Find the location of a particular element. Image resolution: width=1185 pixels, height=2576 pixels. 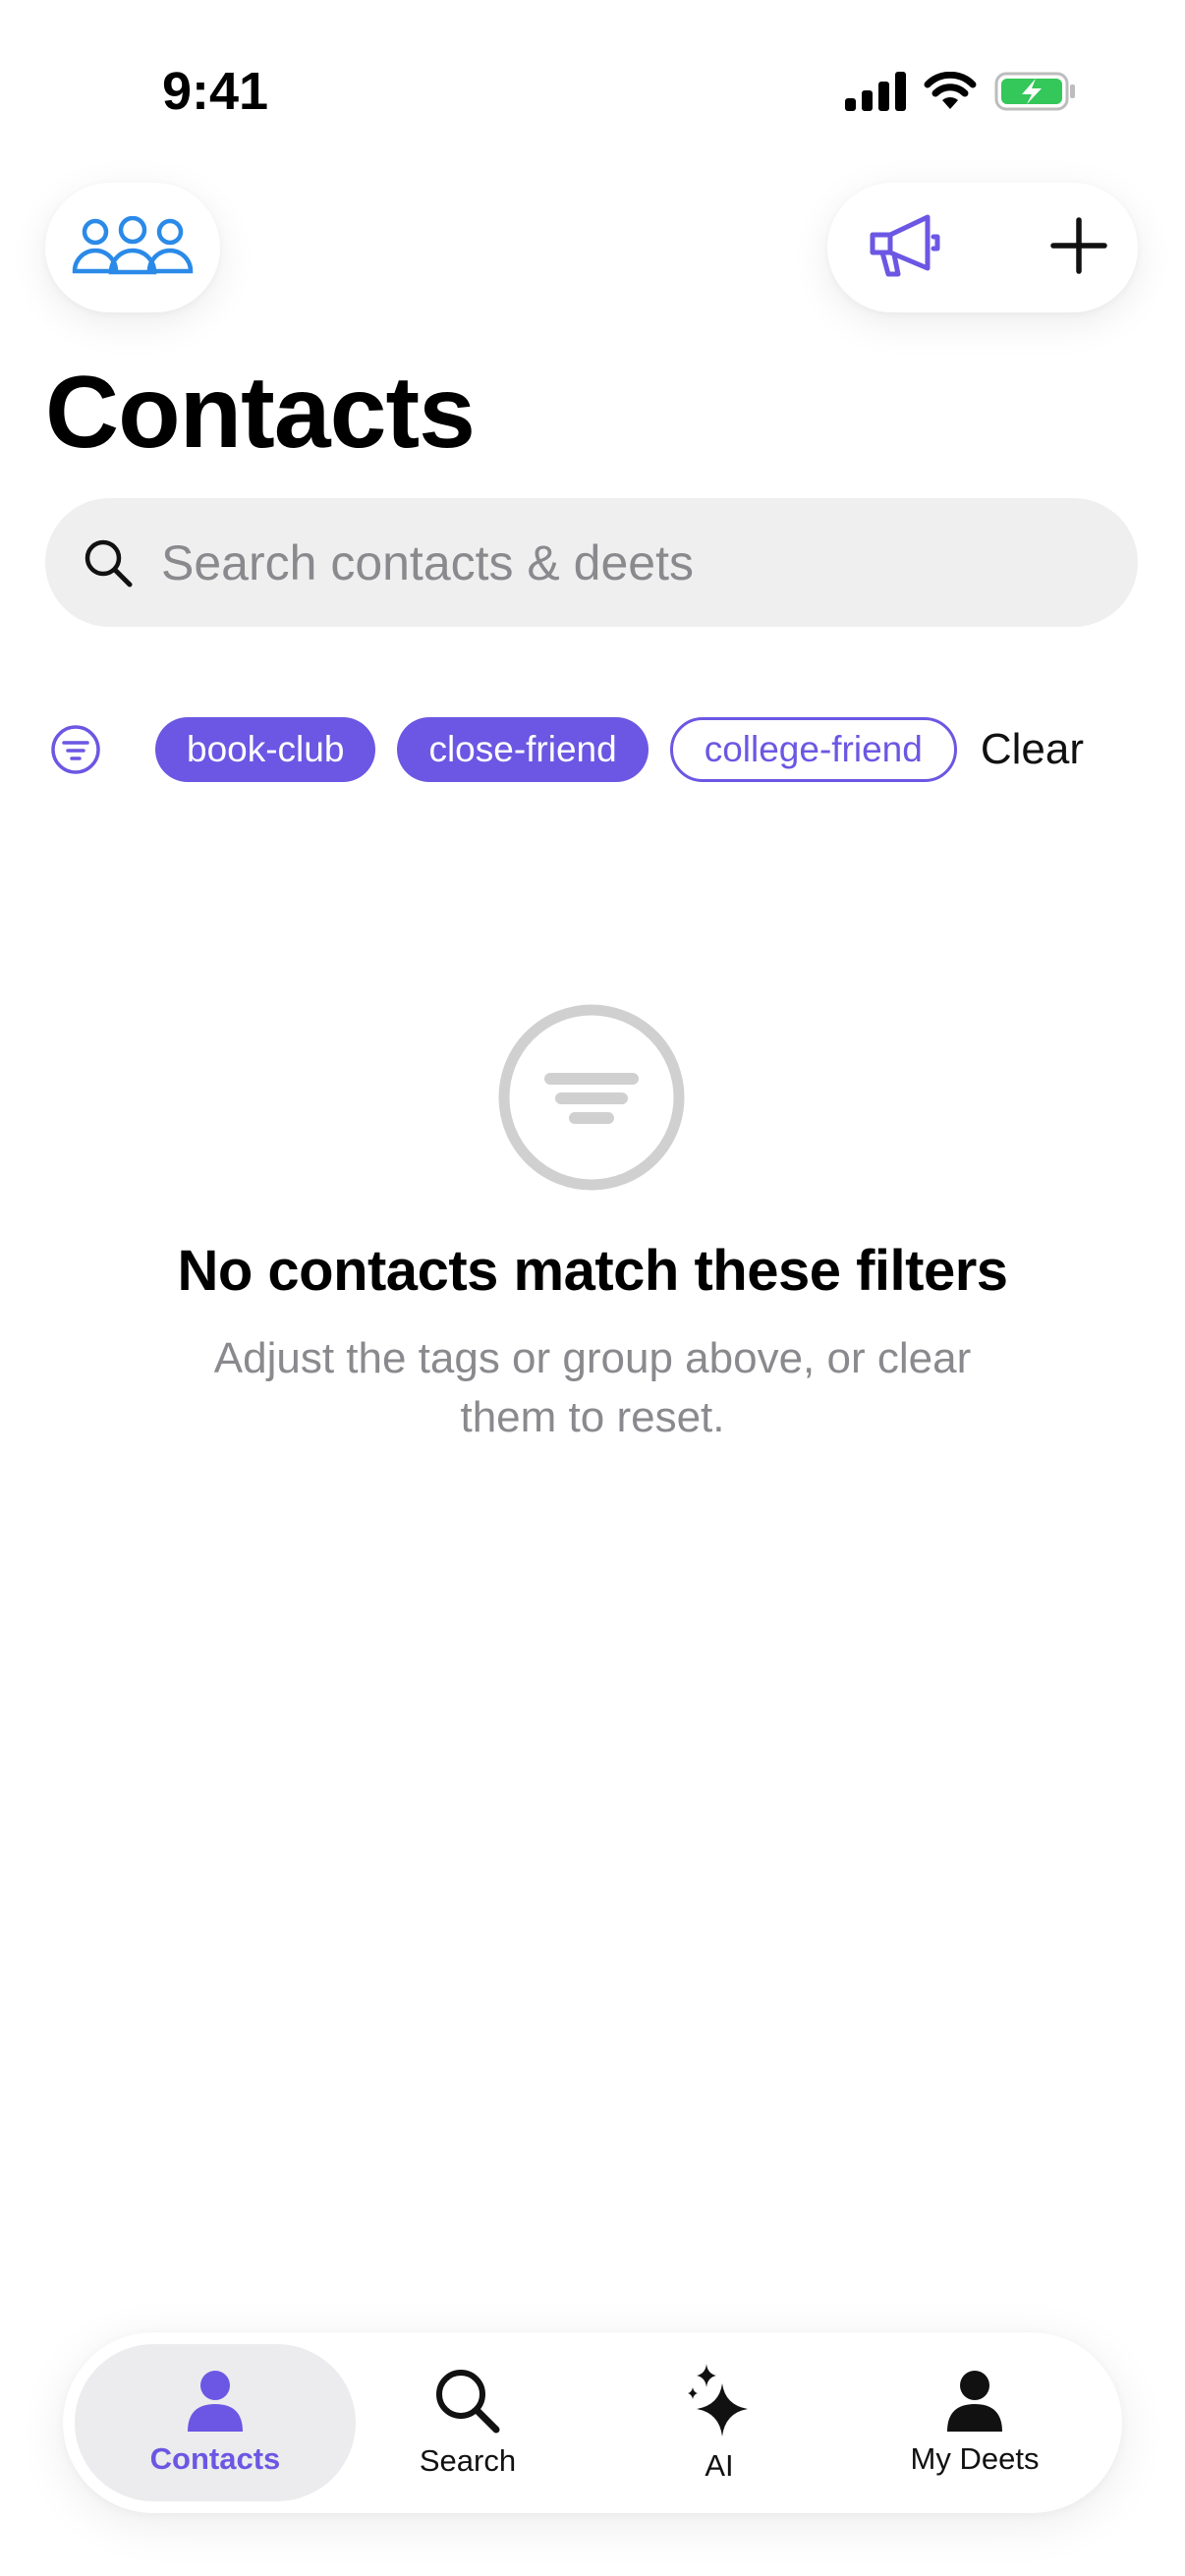

filter-circle-icon is located at coordinates (592, 1097).